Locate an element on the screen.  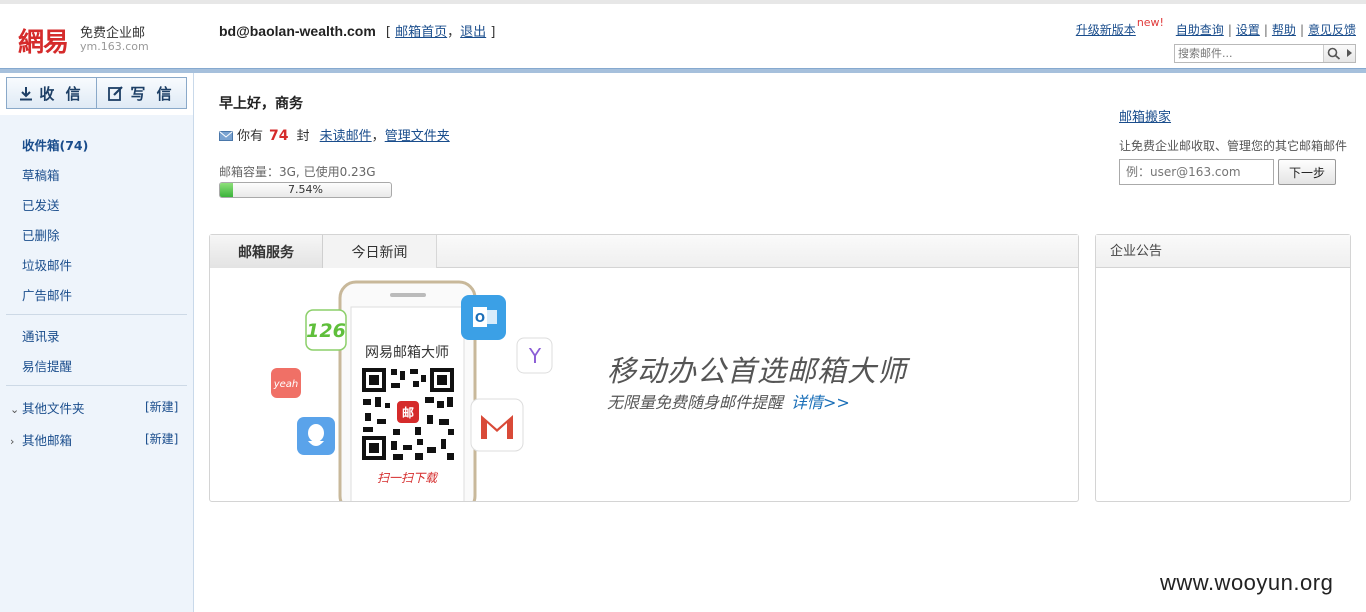
receive-button: 收 信 is located at coordinates (51, 93).